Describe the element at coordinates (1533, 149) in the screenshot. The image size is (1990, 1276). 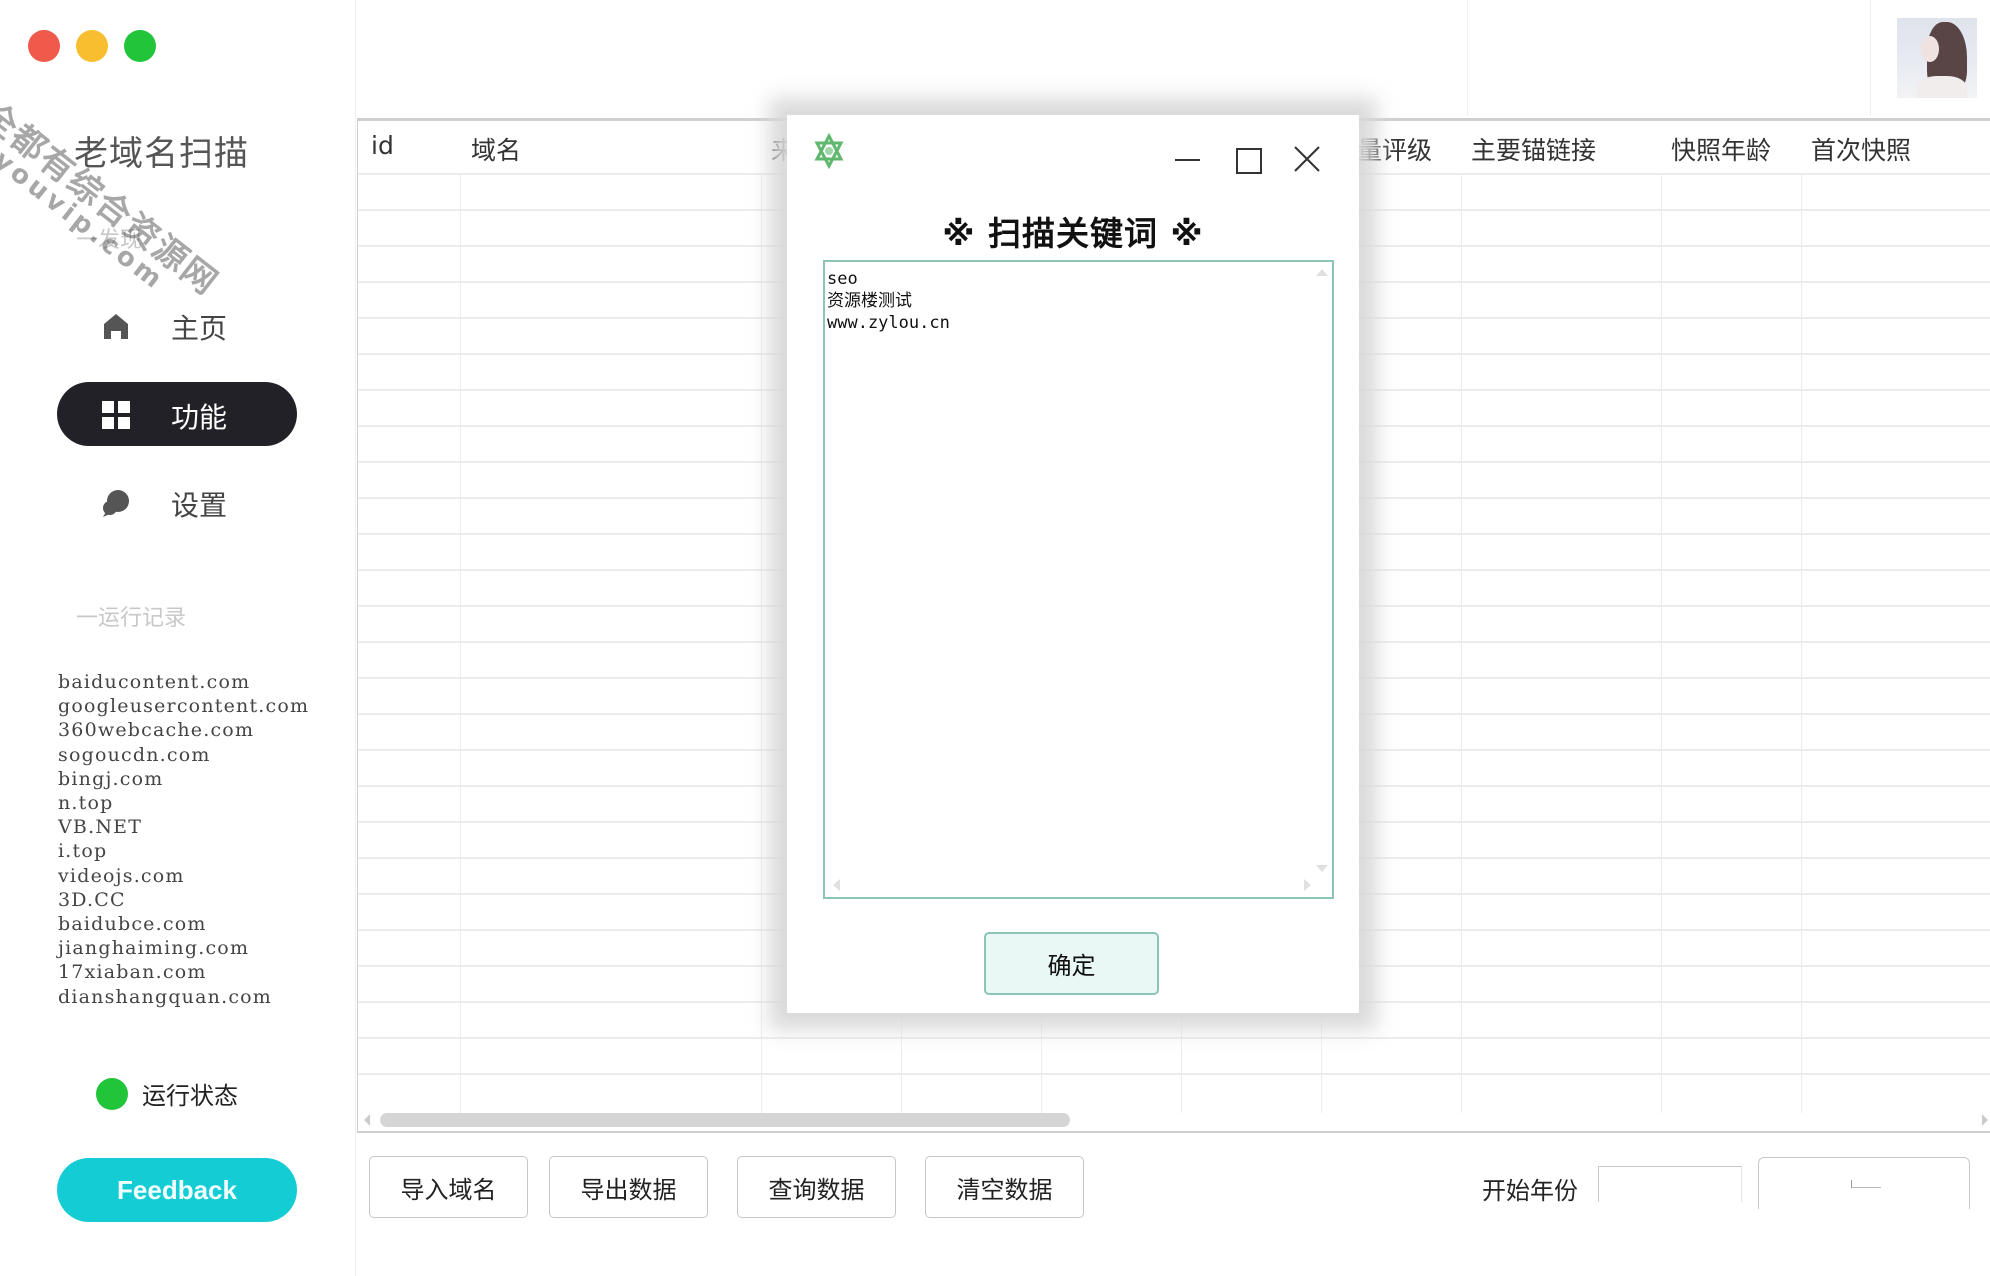
I see `column-header-anchor-link: 主要锚链接` at that location.